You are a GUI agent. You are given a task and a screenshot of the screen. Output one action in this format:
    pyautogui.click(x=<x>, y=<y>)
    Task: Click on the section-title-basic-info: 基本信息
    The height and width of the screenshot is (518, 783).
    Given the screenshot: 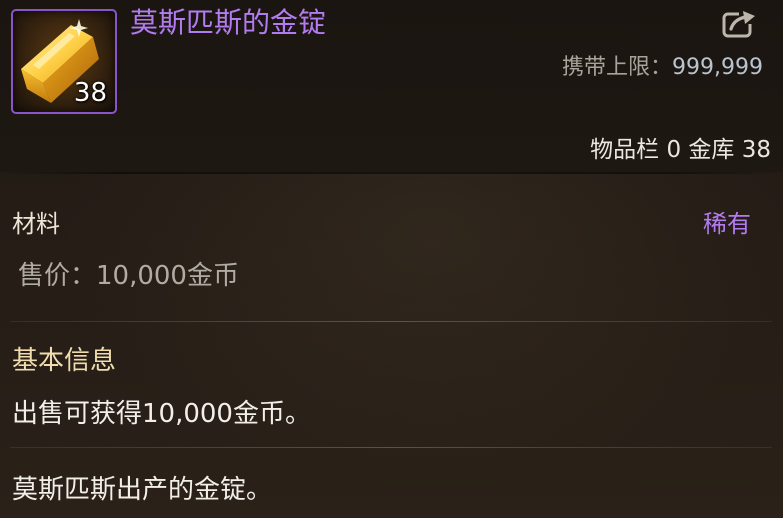 What is the action you would take?
    pyautogui.click(x=64, y=361)
    